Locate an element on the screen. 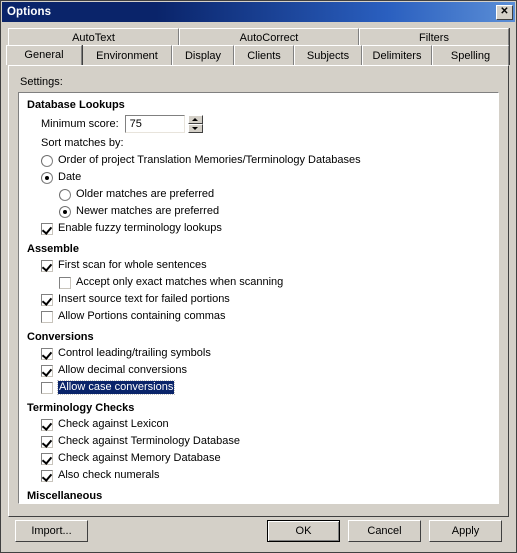  tab-environment: Environment is located at coordinates (127, 55).